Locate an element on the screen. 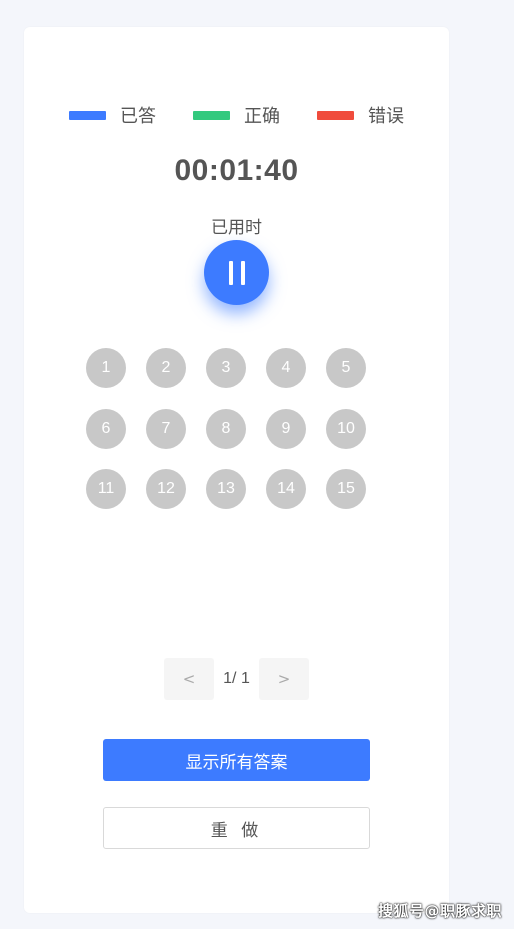 This screenshot has width=514, height=929. question-dot: 2 is located at coordinates (166, 368).